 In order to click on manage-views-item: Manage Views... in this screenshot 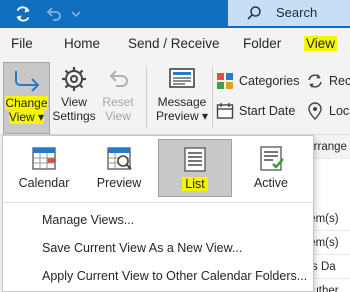, I will do `click(88, 220)`.